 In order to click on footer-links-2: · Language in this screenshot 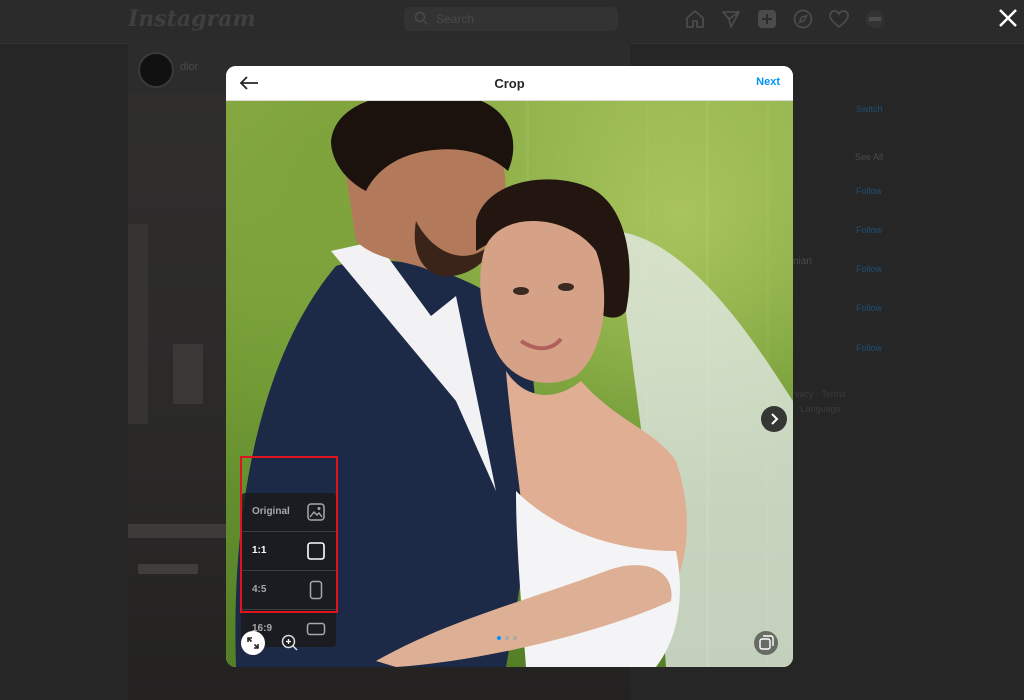, I will do `click(818, 409)`.